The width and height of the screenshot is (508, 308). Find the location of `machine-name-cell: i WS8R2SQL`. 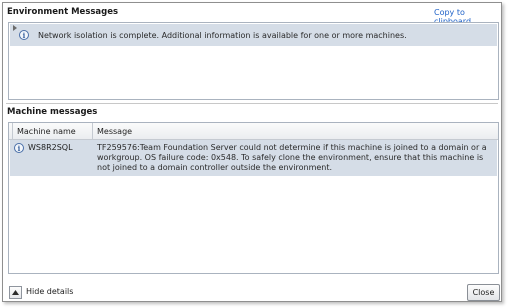

machine-name-cell: i WS8R2SQL is located at coordinates (51, 158).